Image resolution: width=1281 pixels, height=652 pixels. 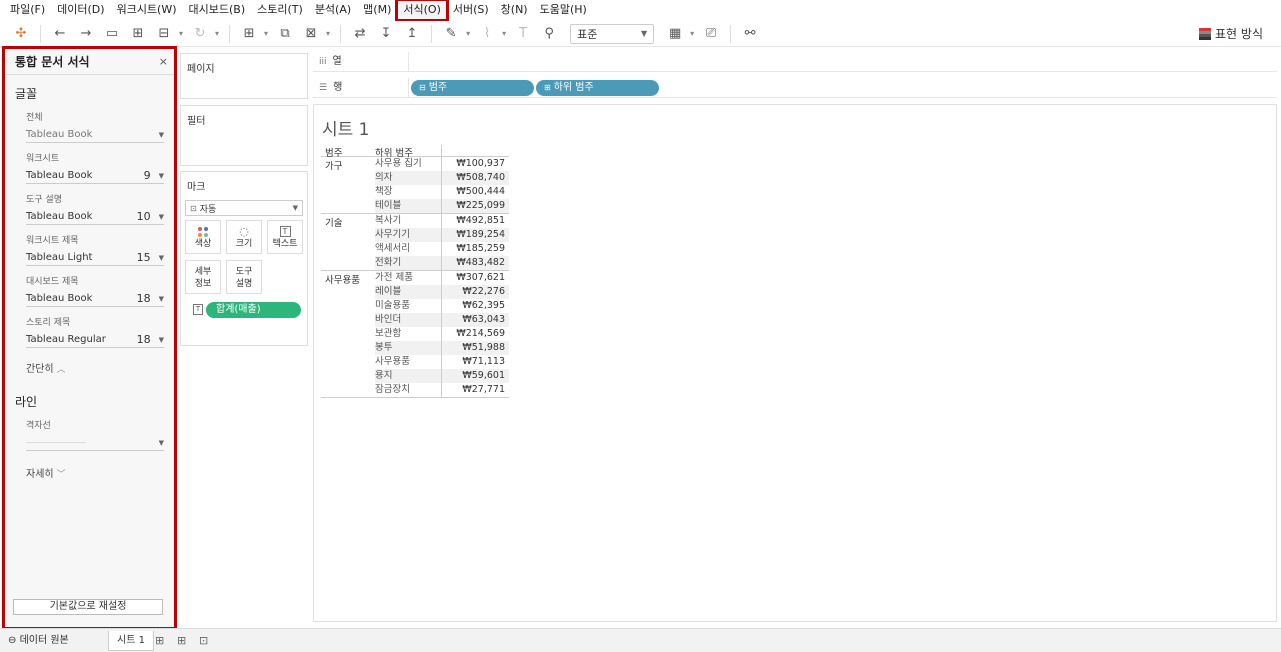 What do you see at coordinates (311, 34) in the screenshot?
I see `clear-sheet-icon: ⊠` at bounding box center [311, 34].